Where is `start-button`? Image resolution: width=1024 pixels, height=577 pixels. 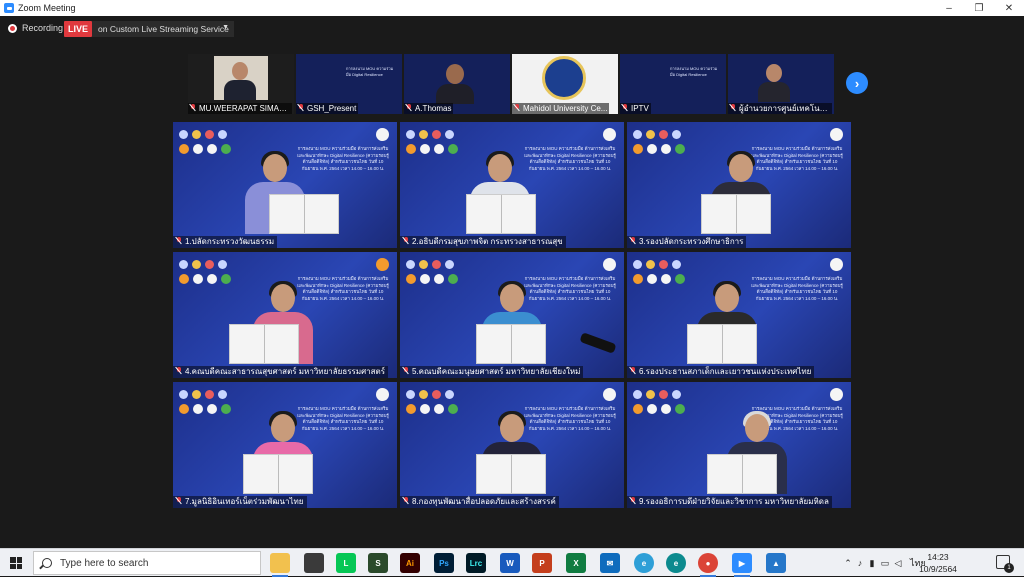
start-button is located at coordinates (16, 563).